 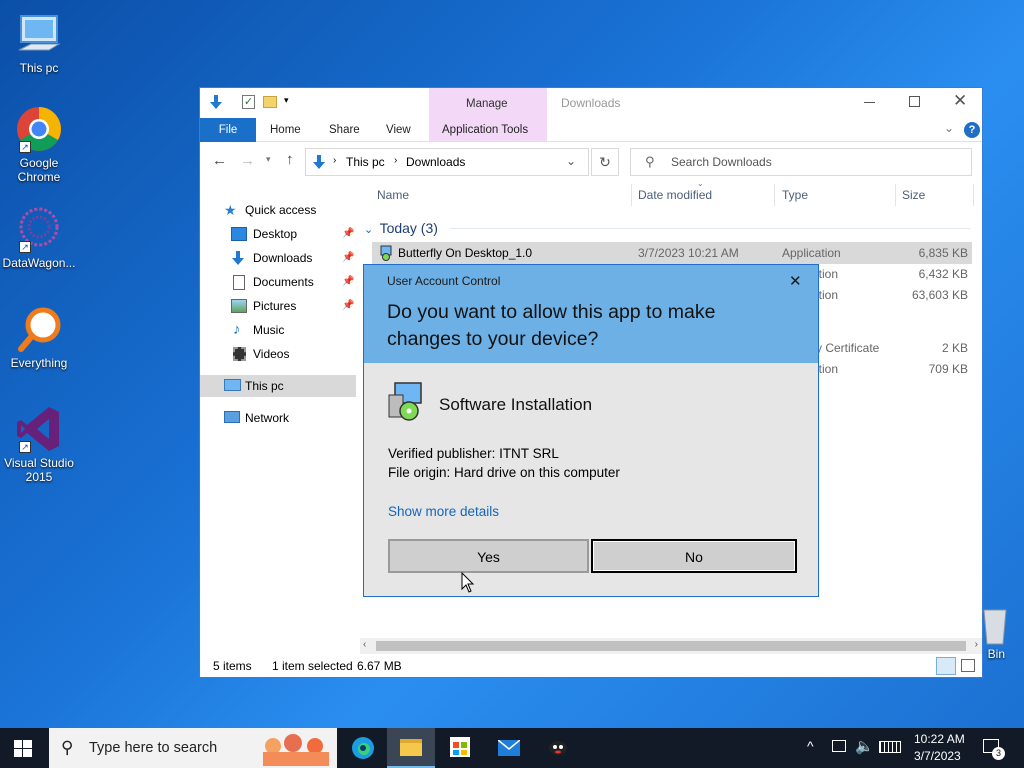 What do you see at coordinates (39, 429) in the screenshot?
I see `visual-studio-icon: ↗` at bounding box center [39, 429].